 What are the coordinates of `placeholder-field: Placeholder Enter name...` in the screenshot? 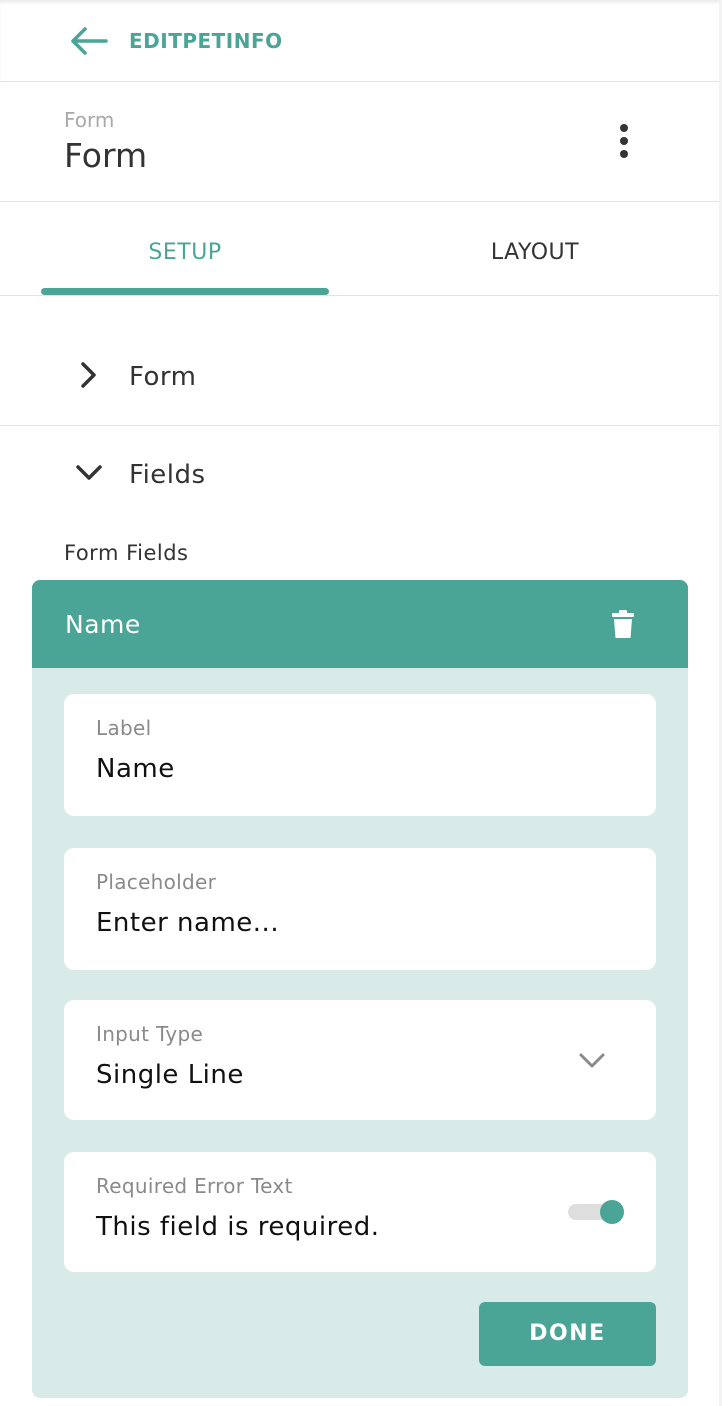 It's located at (360, 909).